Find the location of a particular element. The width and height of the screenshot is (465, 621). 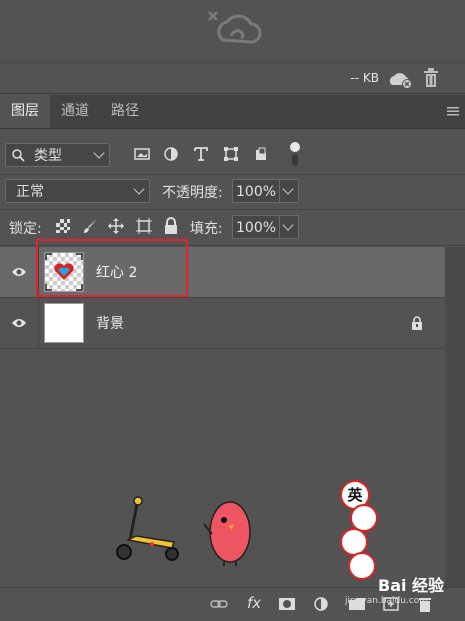

layer-name: 背景 is located at coordinates (110, 323).